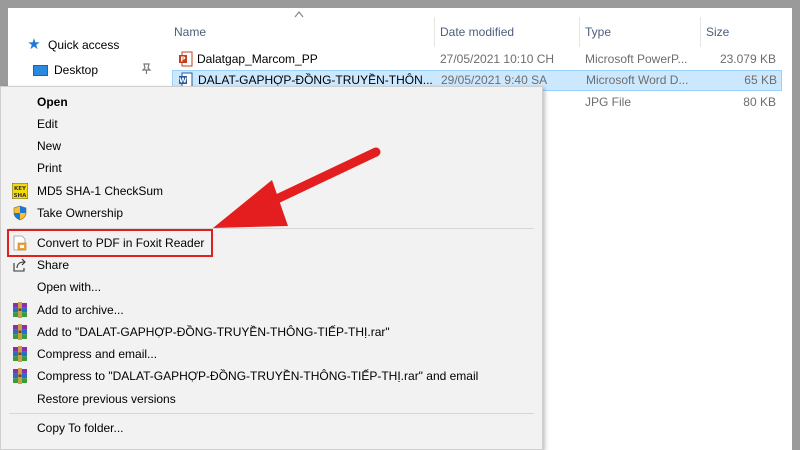 This screenshot has height=450, width=800. What do you see at coordinates (639, 32) in the screenshot?
I see `column-header-type: Type` at bounding box center [639, 32].